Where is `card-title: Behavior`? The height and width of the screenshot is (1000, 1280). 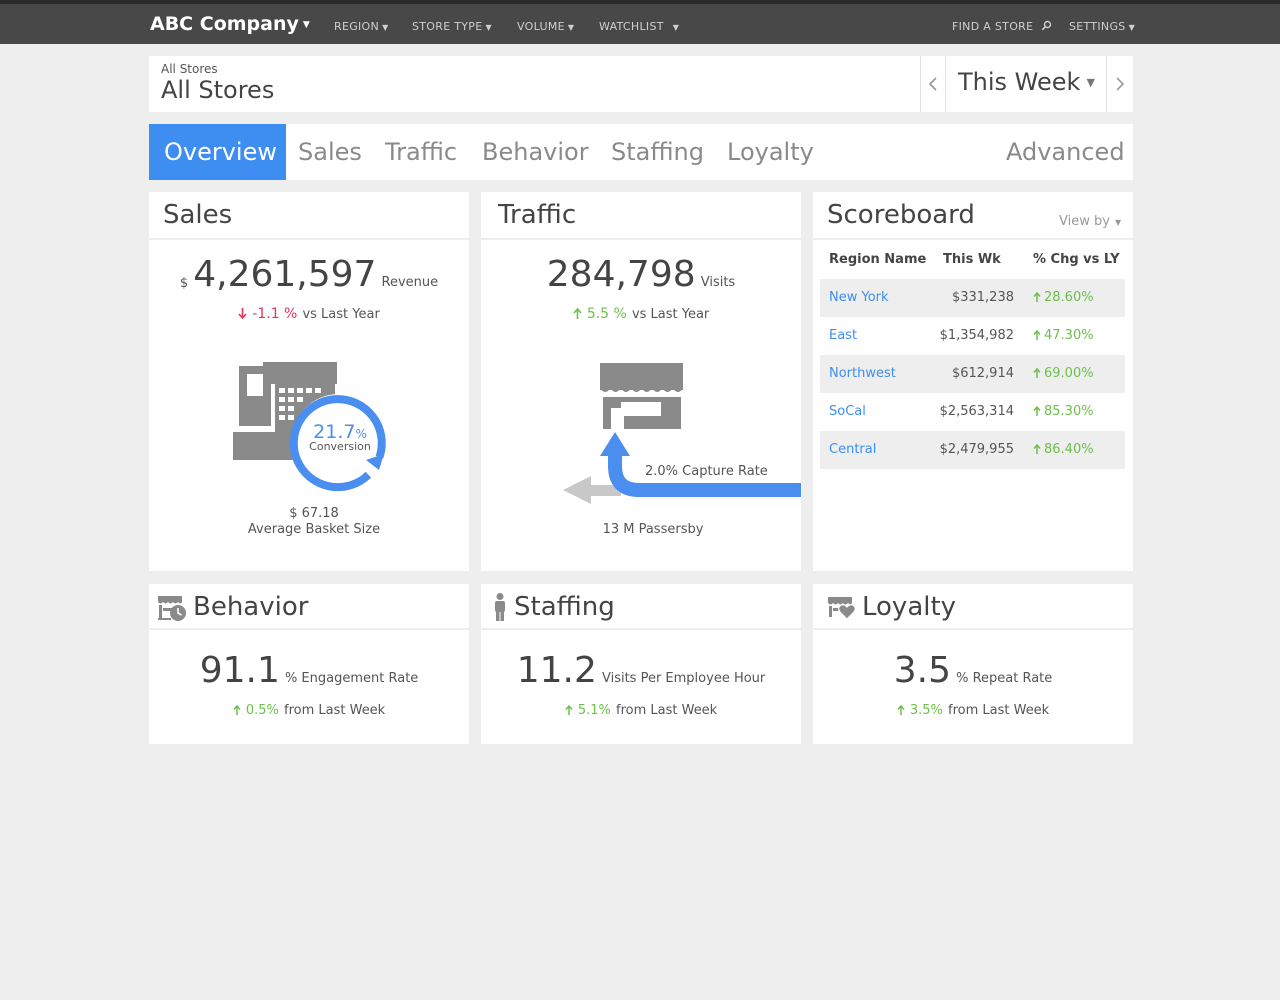
card-title: Behavior is located at coordinates (251, 607).